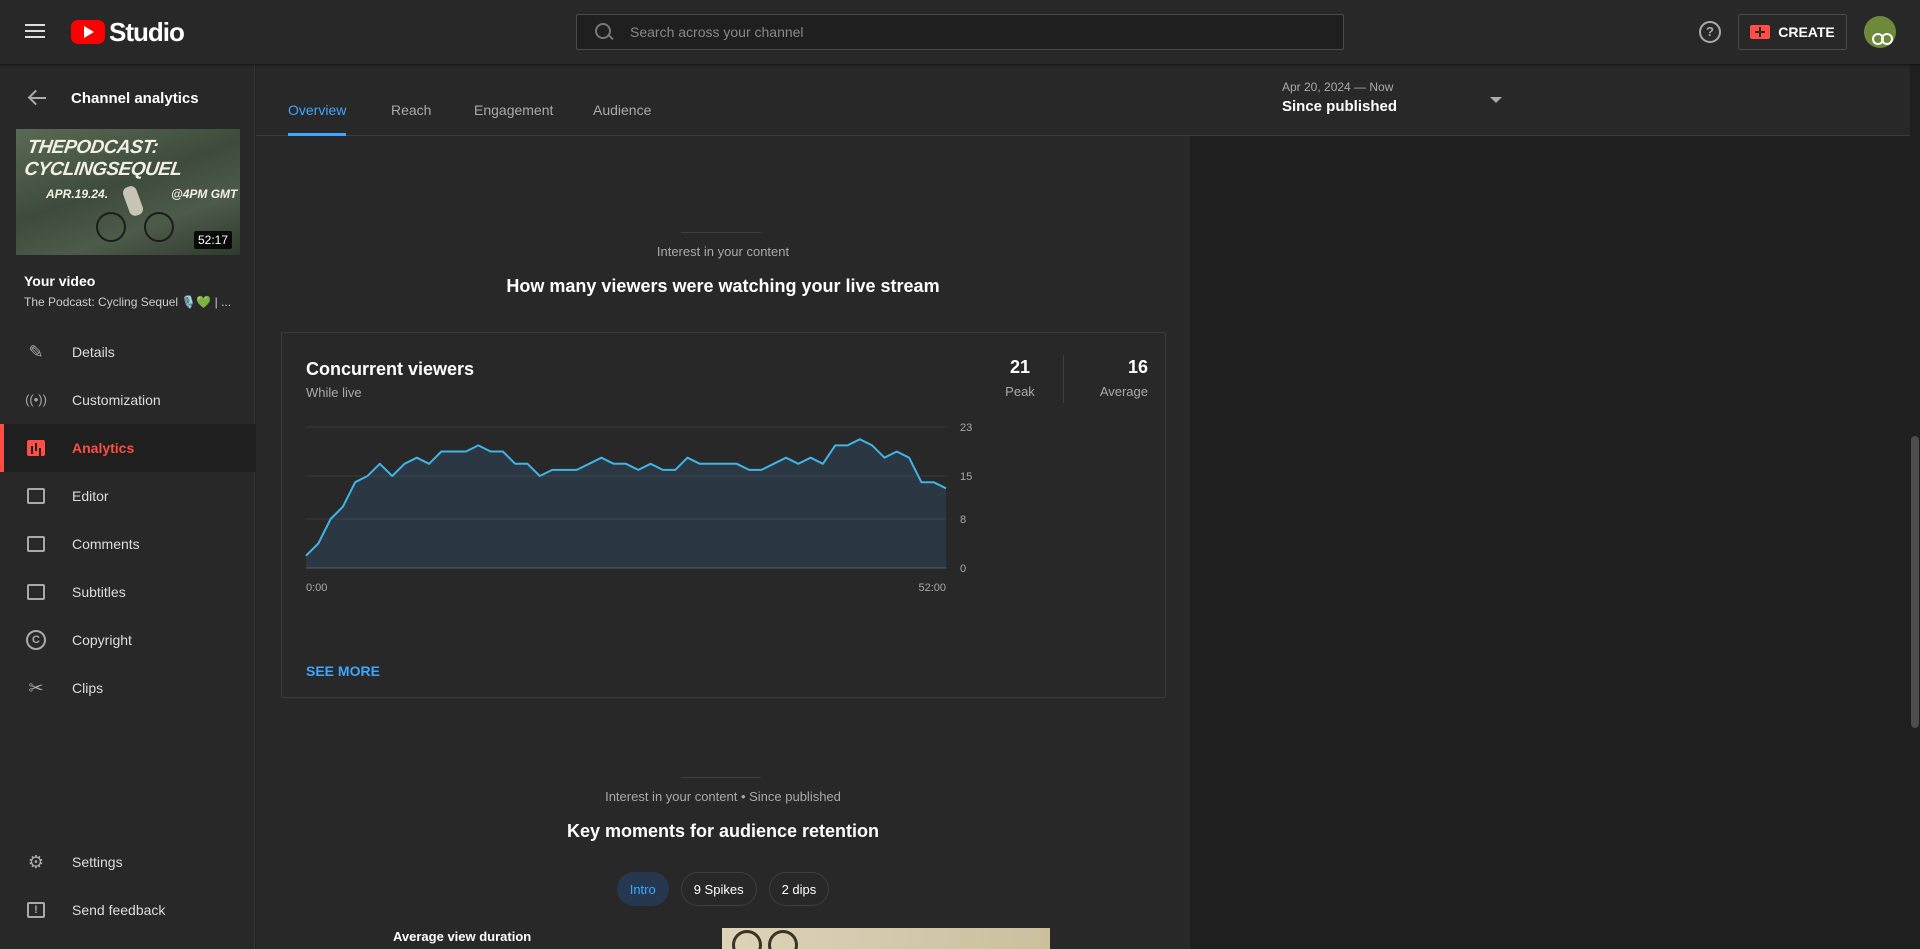 This screenshot has width=1920, height=949. What do you see at coordinates (390, 369) in the screenshot?
I see `card-title: Concurrent viewers` at bounding box center [390, 369].